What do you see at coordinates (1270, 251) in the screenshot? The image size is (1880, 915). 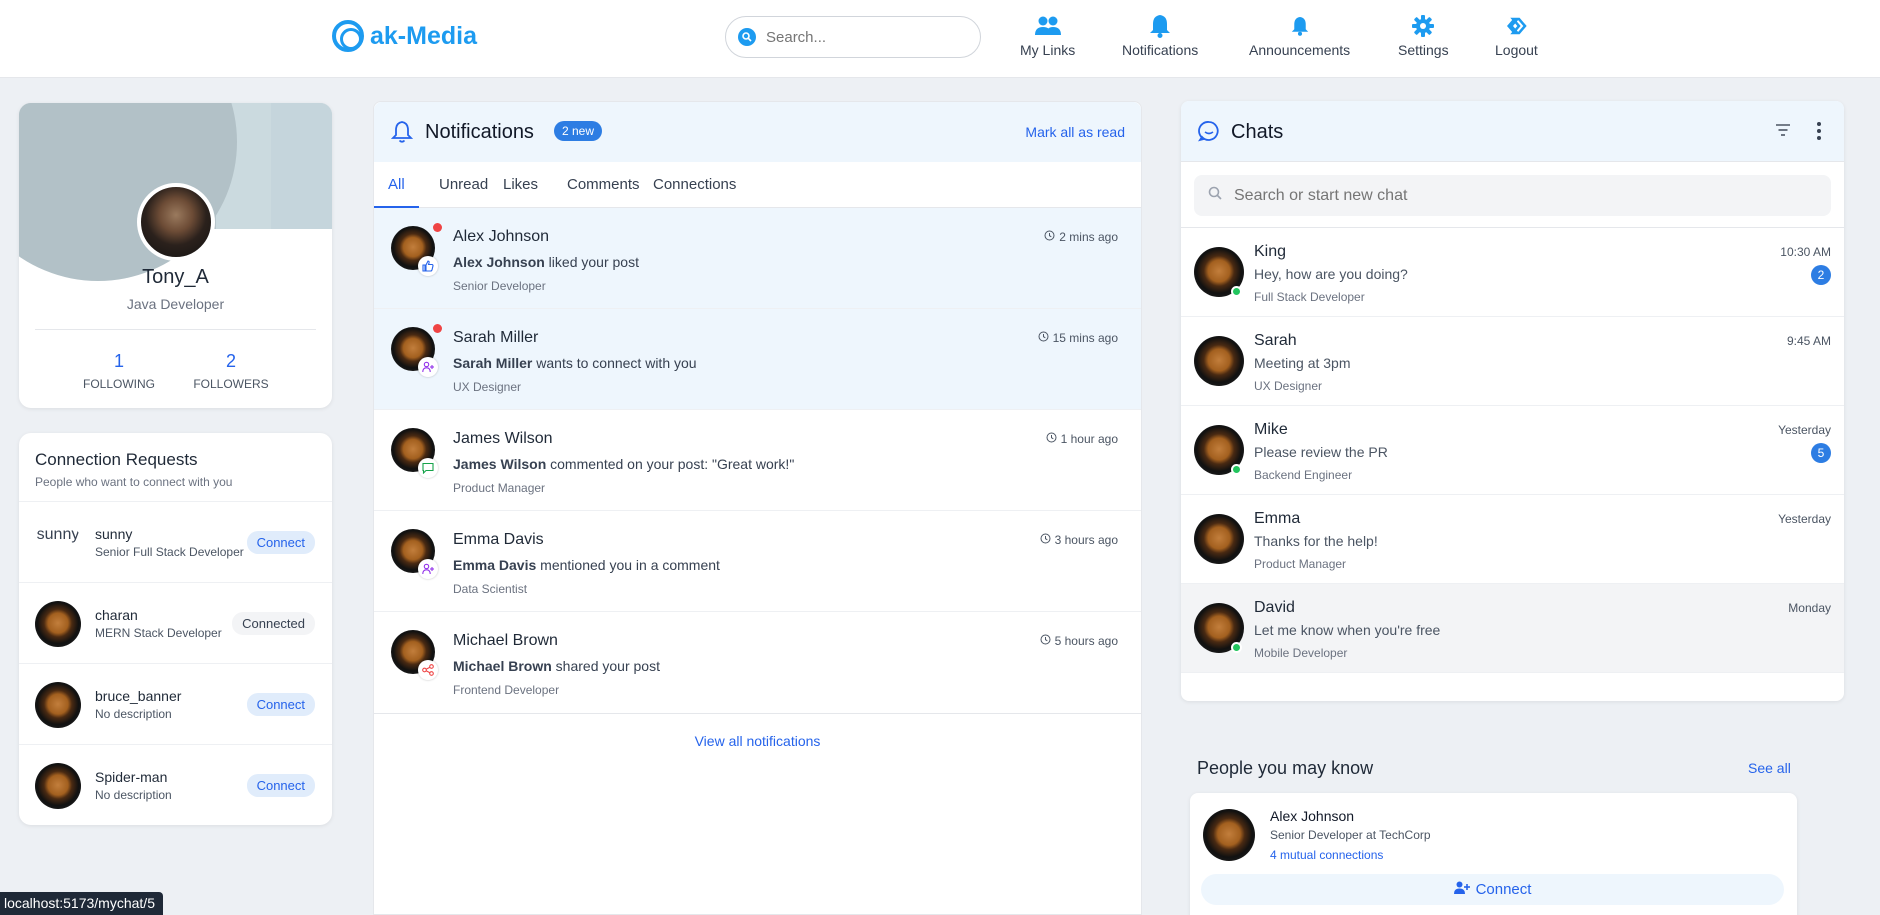 I see `chat-contact-name: King` at bounding box center [1270, 251].